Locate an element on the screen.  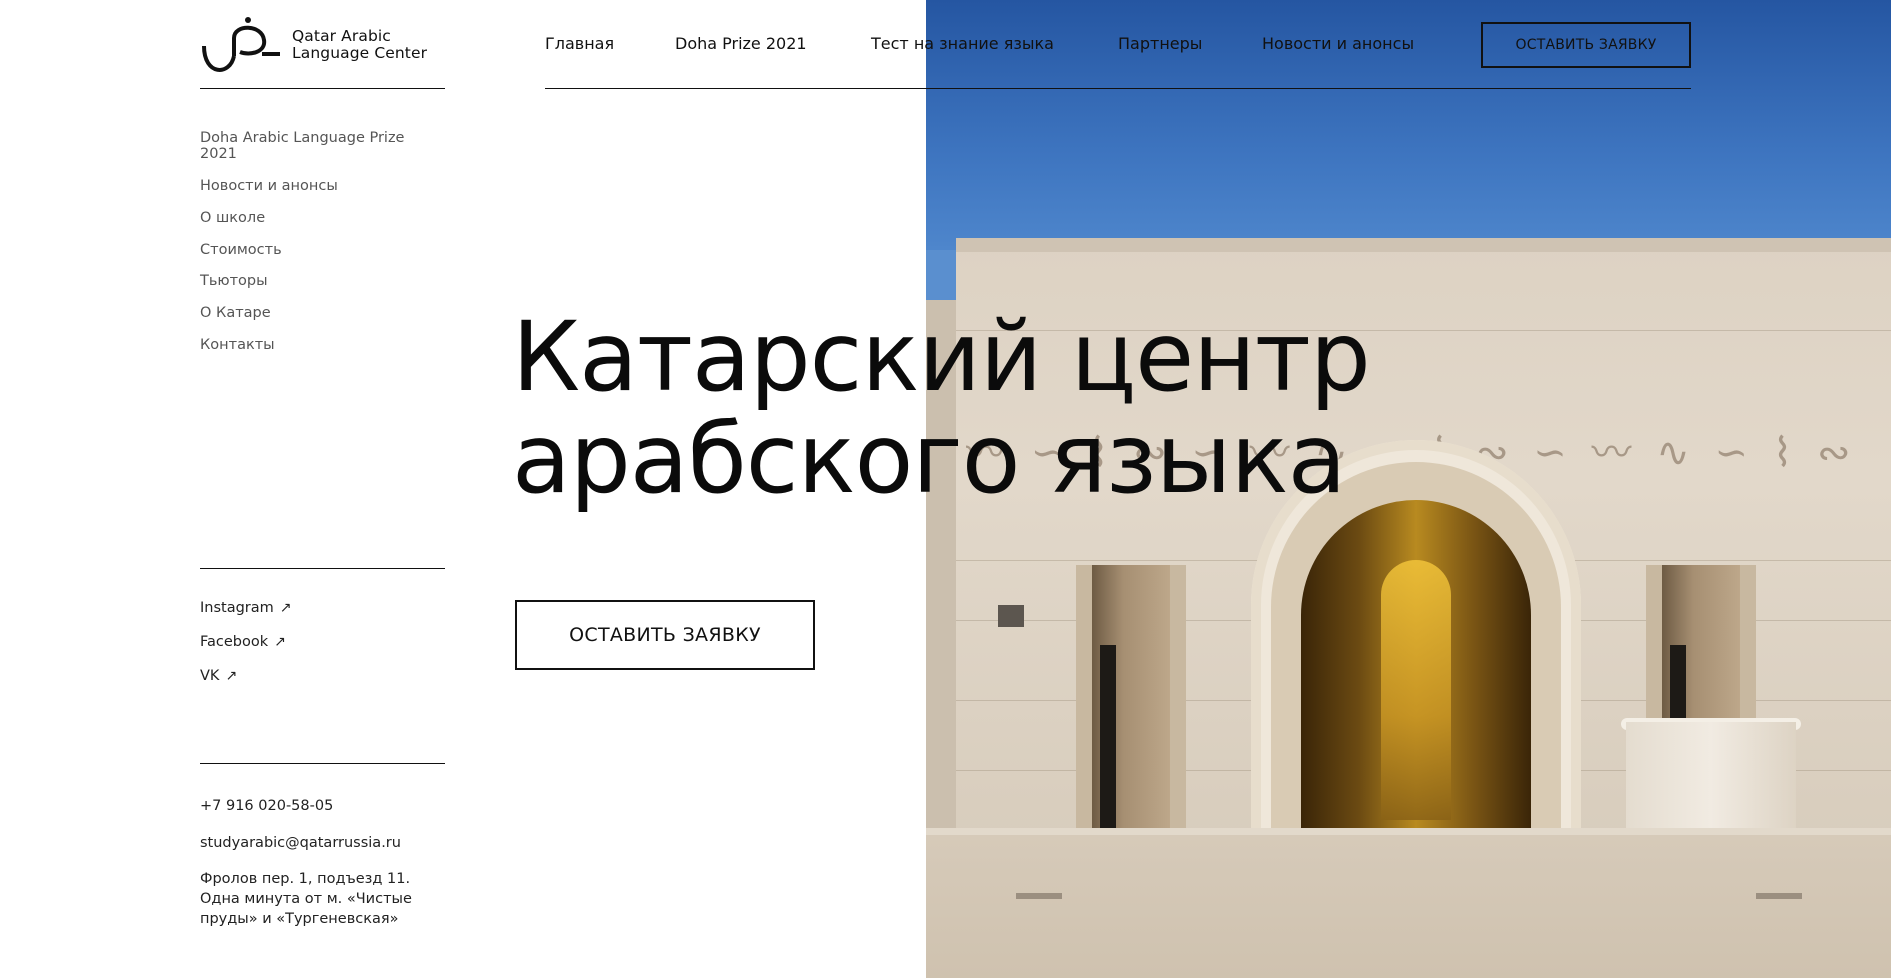
logo-text: Qatar Arabic Language Center is located at coordinates (360, 44).